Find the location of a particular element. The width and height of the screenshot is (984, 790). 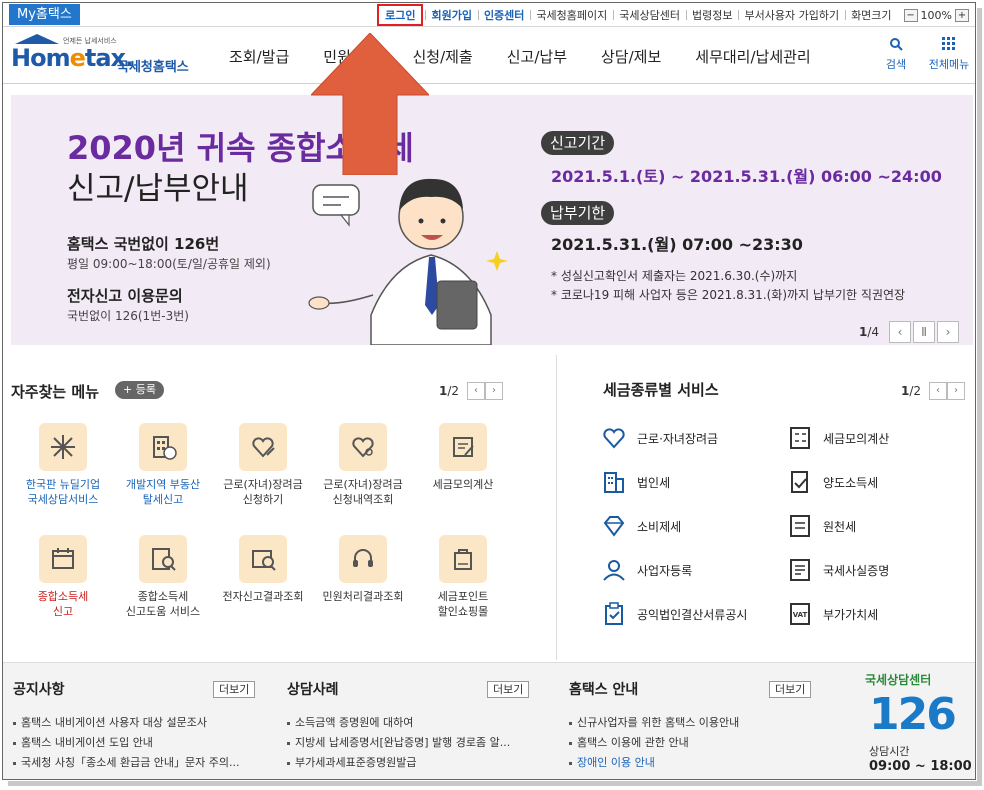

favorites-page-indicator: 1/2 is located at coordinates (449, 391).